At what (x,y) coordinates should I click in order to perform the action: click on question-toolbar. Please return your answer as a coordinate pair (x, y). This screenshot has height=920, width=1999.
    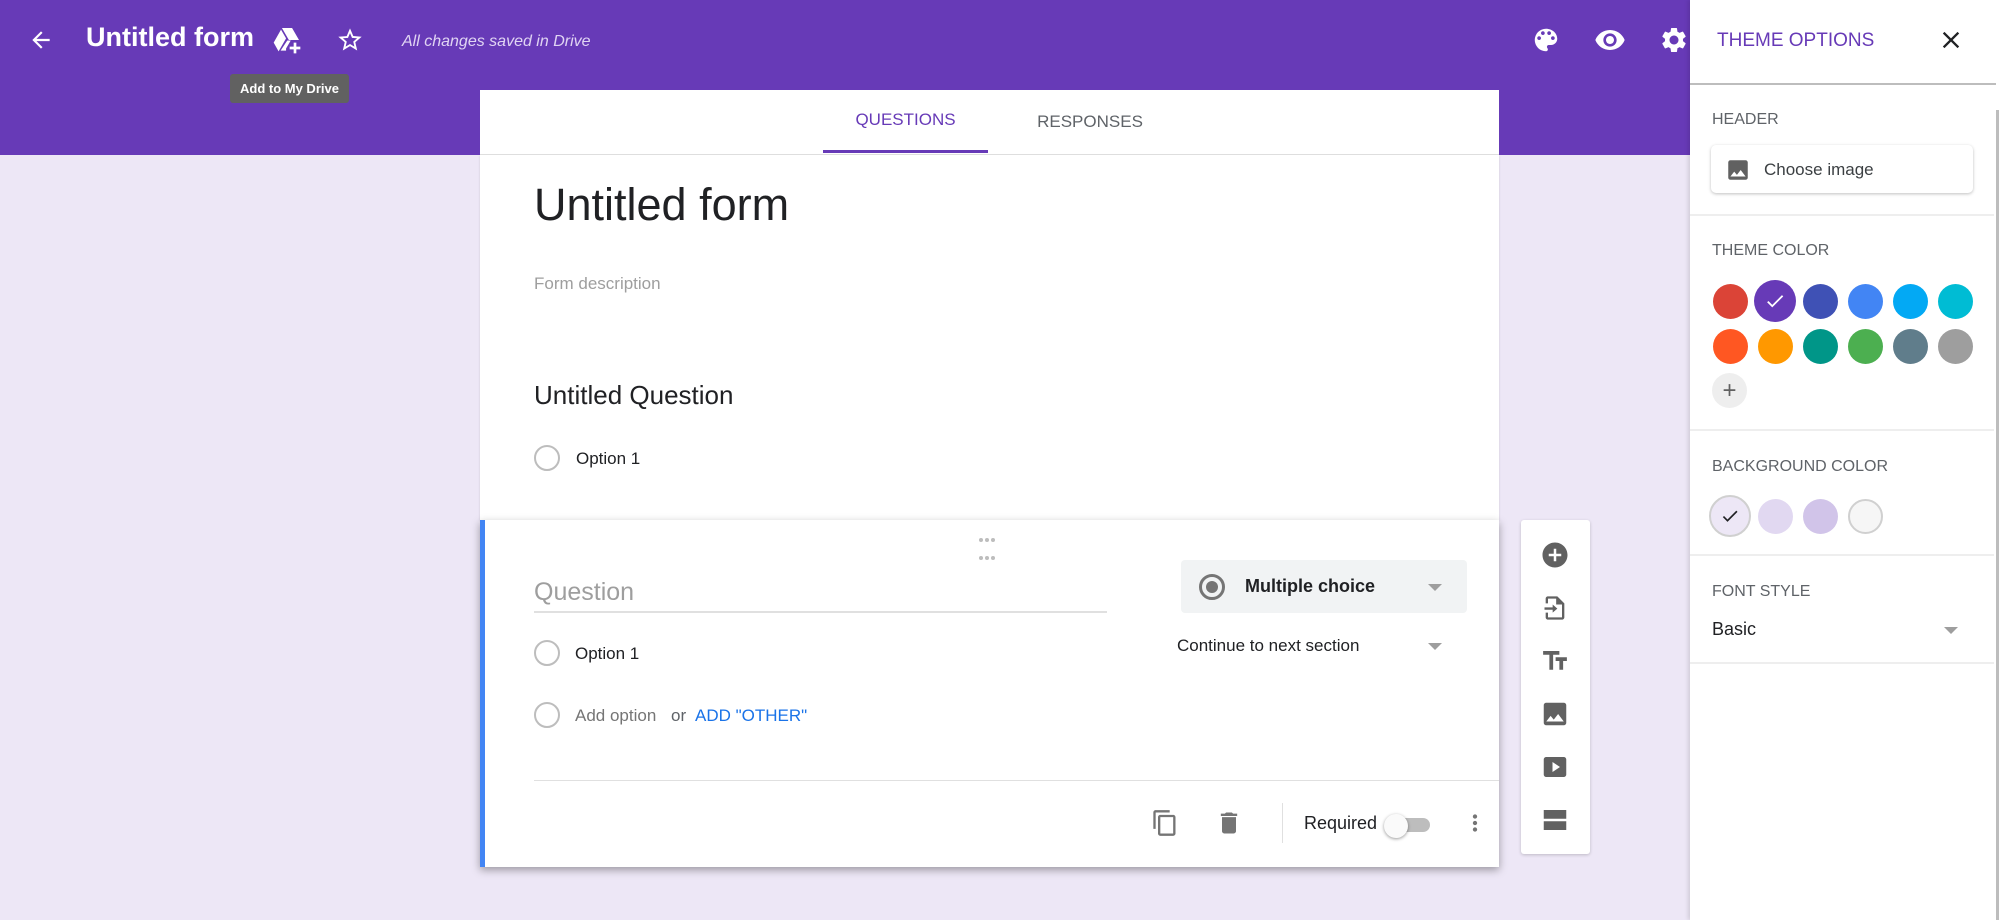
    Looking at the image, I should click on (1555, 687).